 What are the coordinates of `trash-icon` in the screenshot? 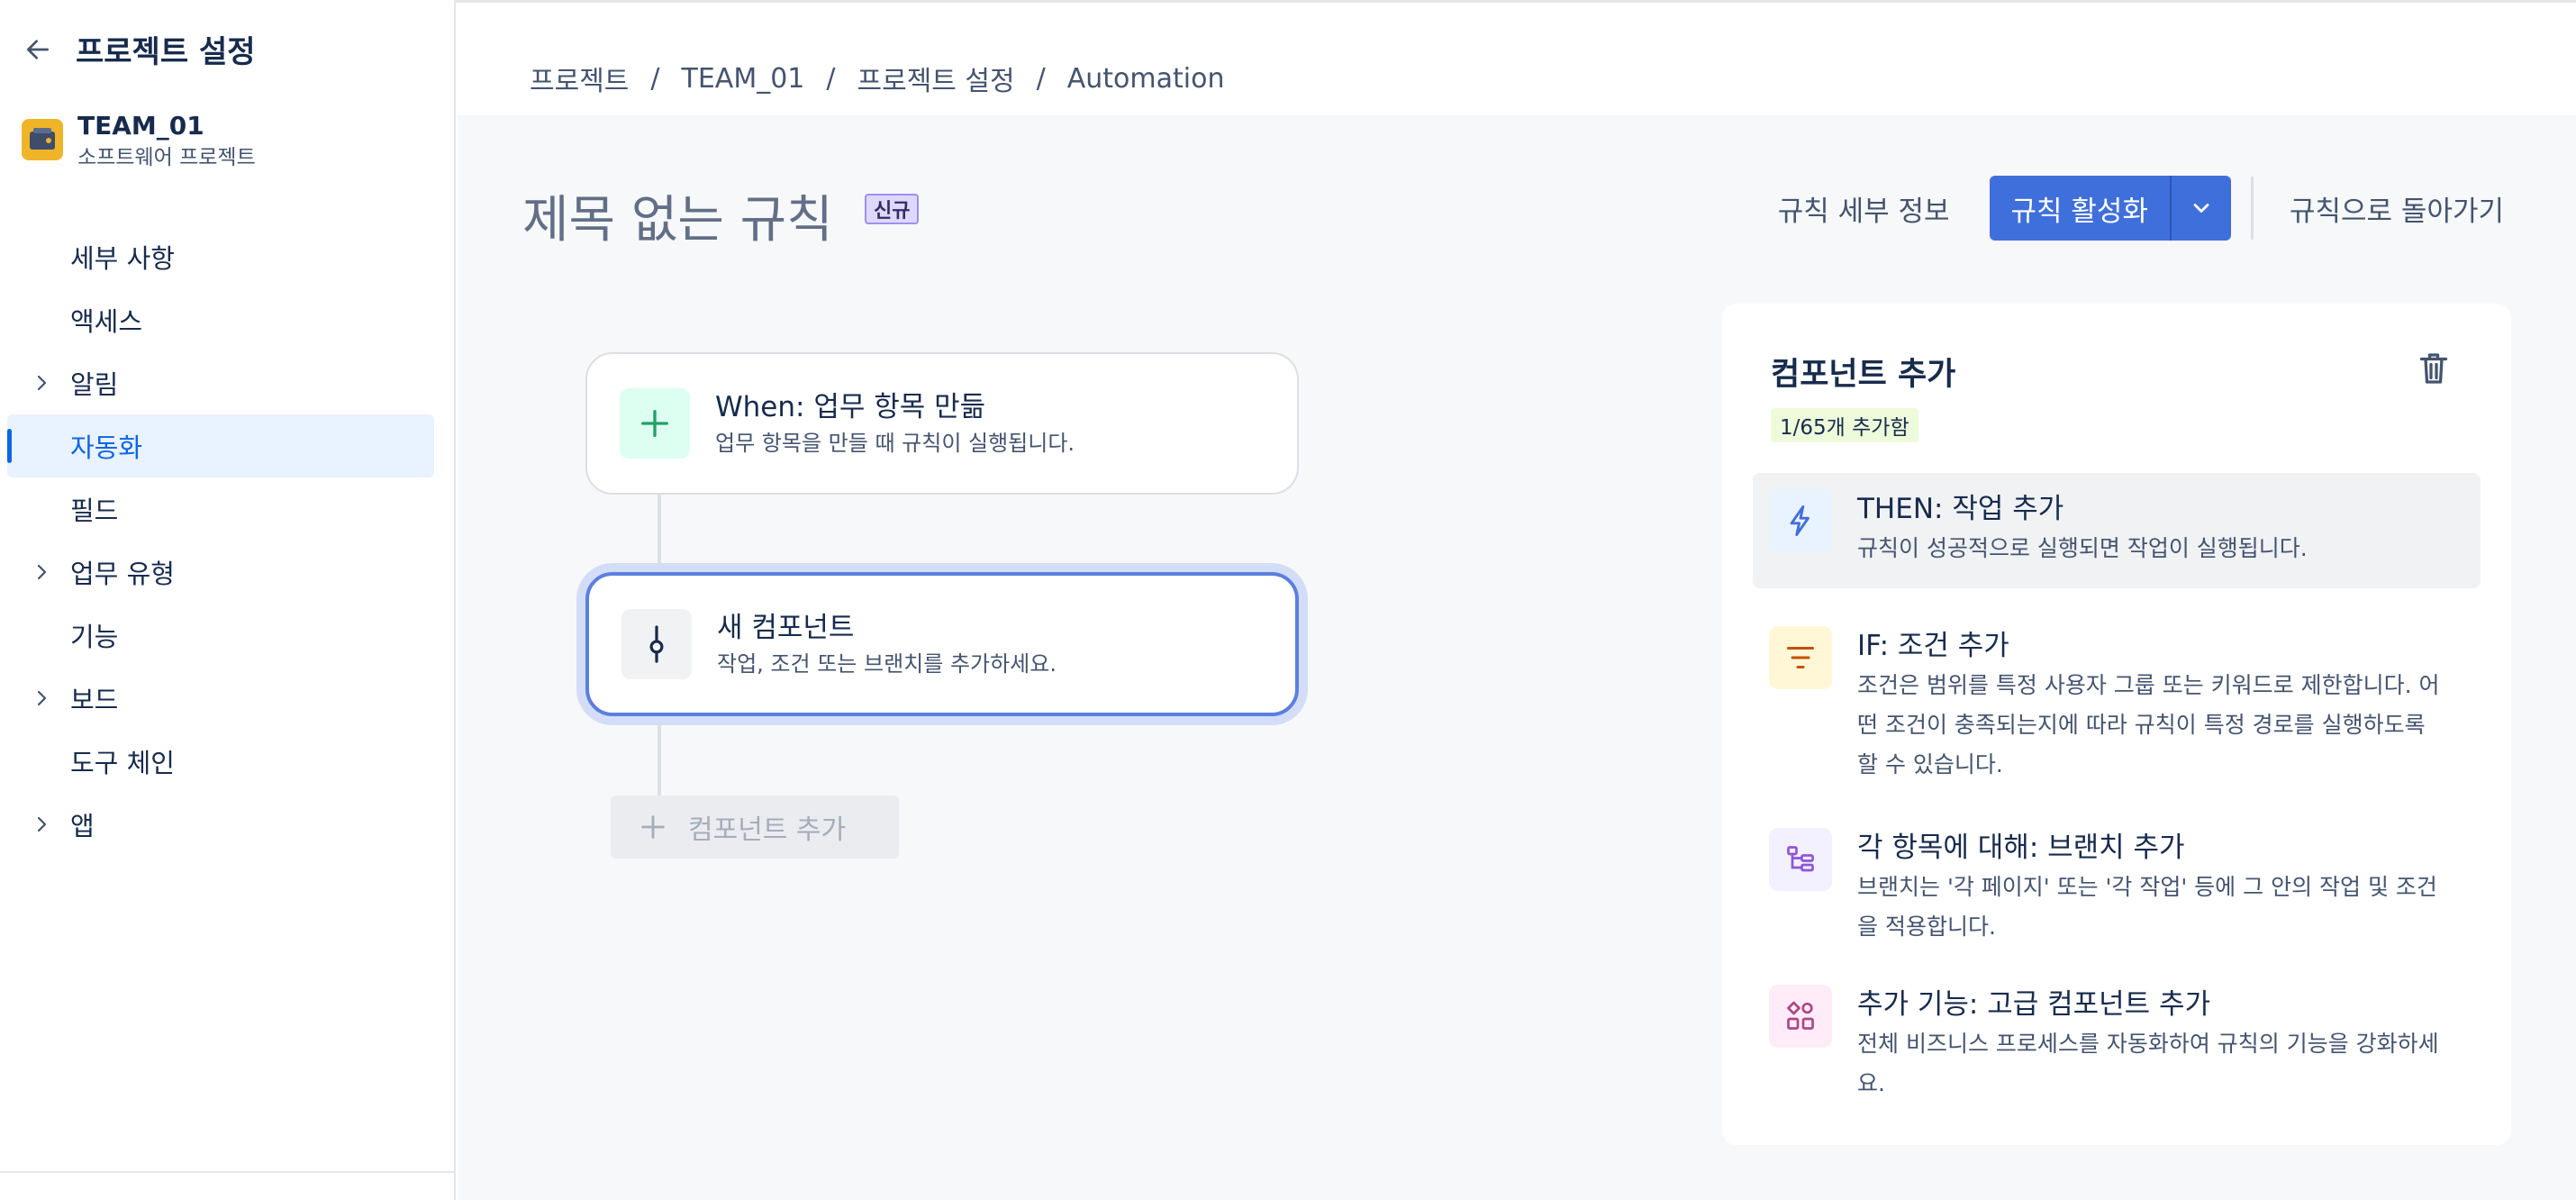 It's located at (2435, 370).